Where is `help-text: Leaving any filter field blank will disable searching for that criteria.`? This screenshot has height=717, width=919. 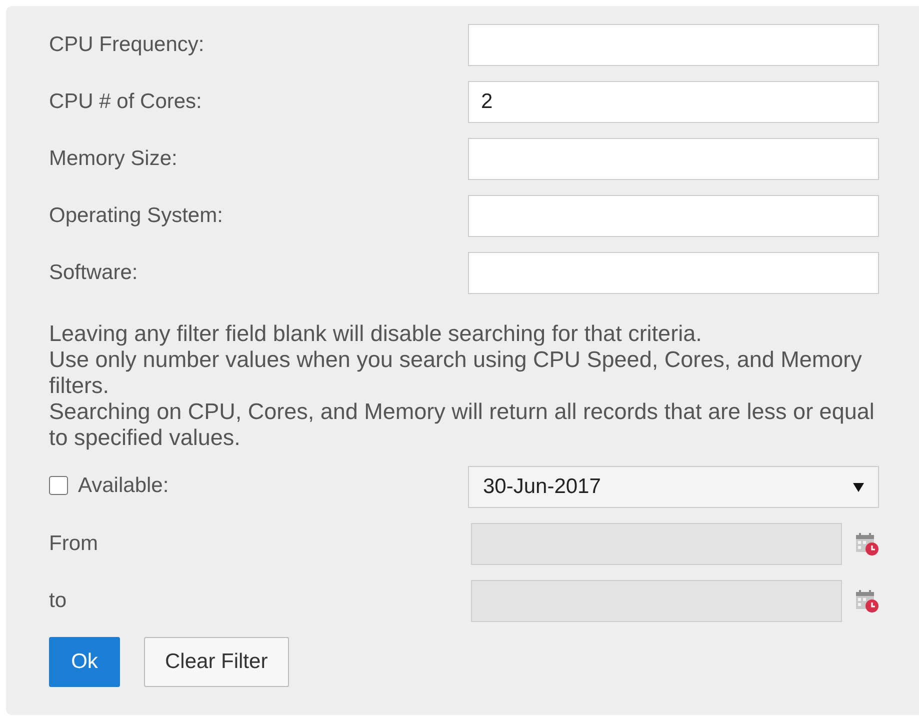
help-text: Leaving any filter field blank will disable searching for that criteria. is located at coordinates (376, 334).